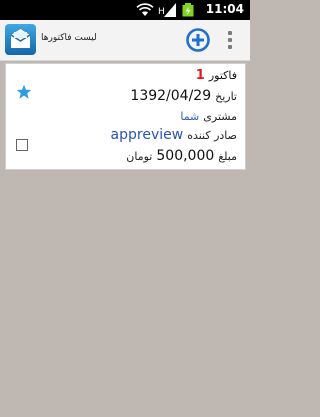 This screenshot has width=320, height=417. I want to click on date-label: تاریخ, so click(226, 96).